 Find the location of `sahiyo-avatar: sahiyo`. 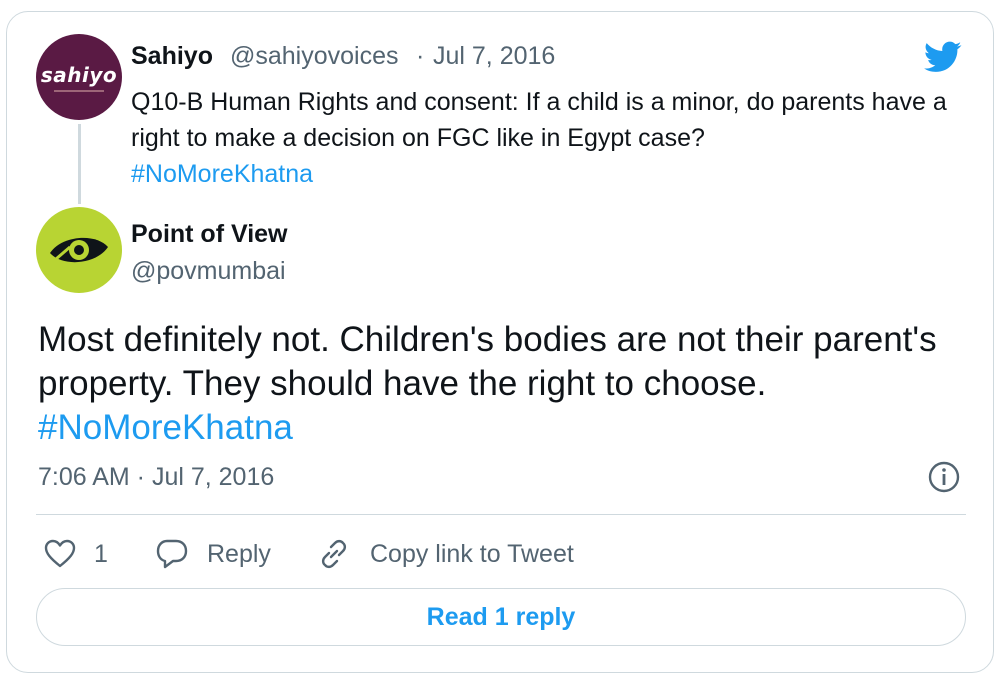

sahiyo-avatar: sahiyo is located at coordinates (79, 77).